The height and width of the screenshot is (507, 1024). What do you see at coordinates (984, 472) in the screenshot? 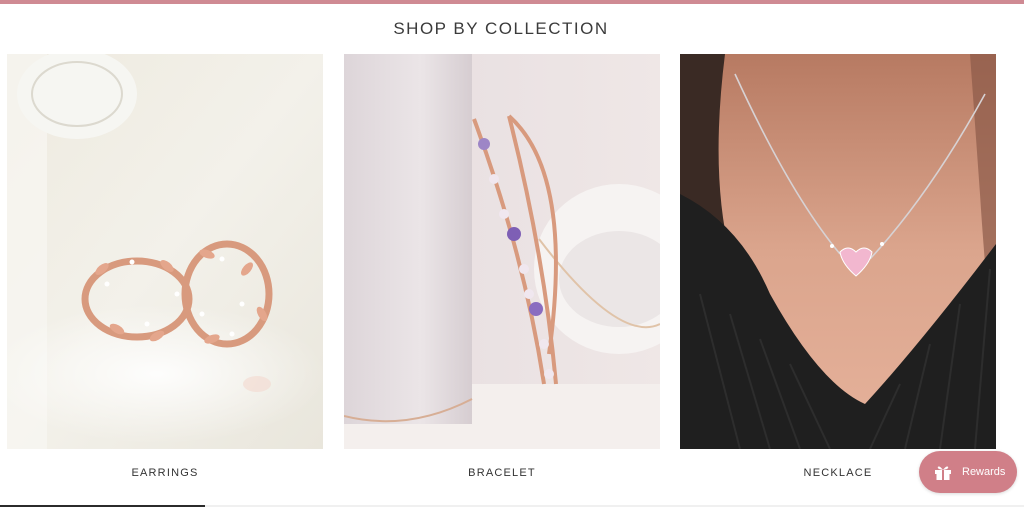
I see `rewards-label: Rewards` at bounding box center [984, 472].